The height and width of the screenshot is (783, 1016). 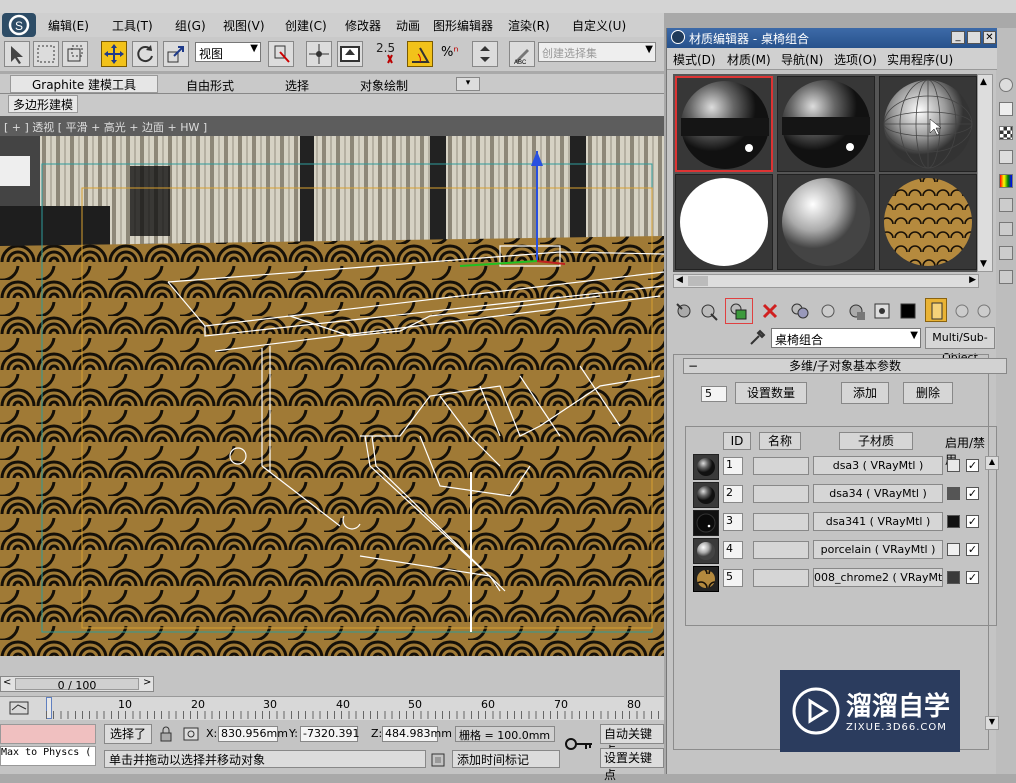 I want to click on set-key-button: 设置关键点, so click(x=632, y=765).